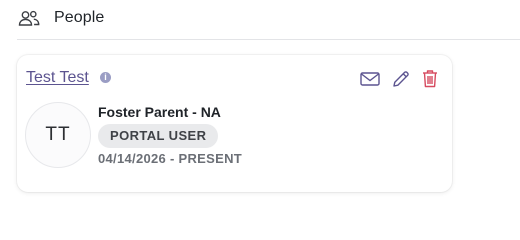 The width and height of the screenshot is (520, 240). What do you see at coordinates (159, 112) in the screenshot?
I see `person-role: Foster Parent - NA` at bounding box center [159, 112].